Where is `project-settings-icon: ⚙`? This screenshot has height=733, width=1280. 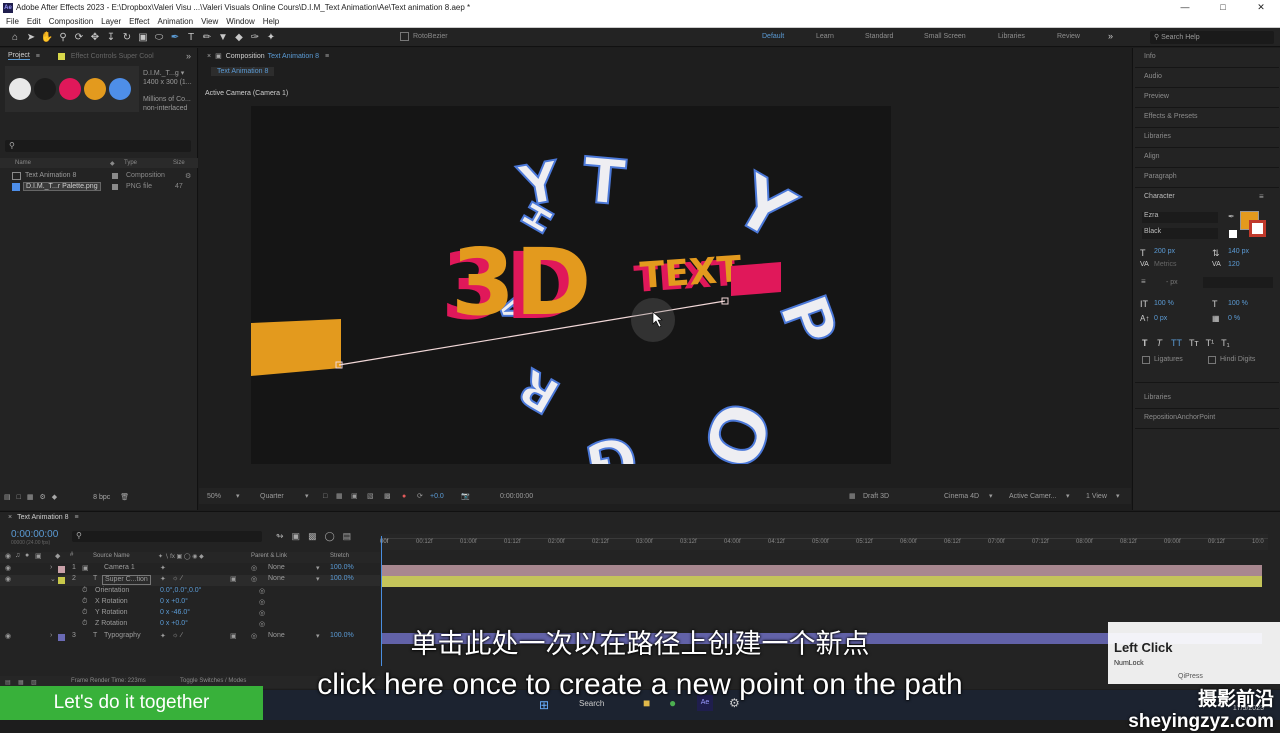 project-settings-icon: ⚙ is located at coordinates (42, 497).